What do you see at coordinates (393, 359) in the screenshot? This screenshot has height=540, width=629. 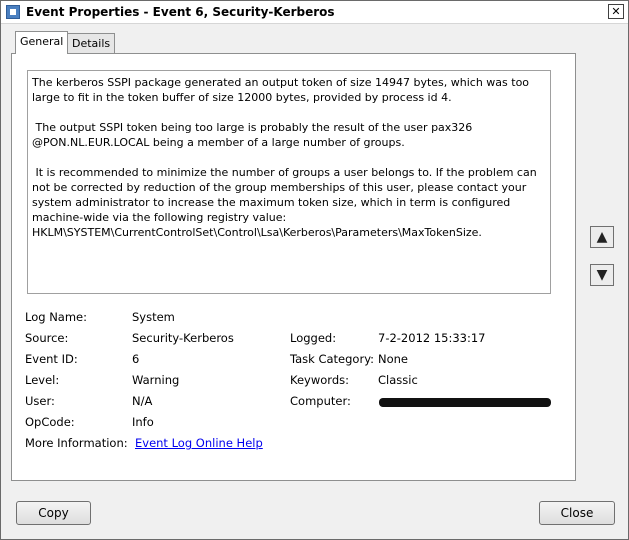 I see `task-category-value: None` at bounding box center [393, 359].